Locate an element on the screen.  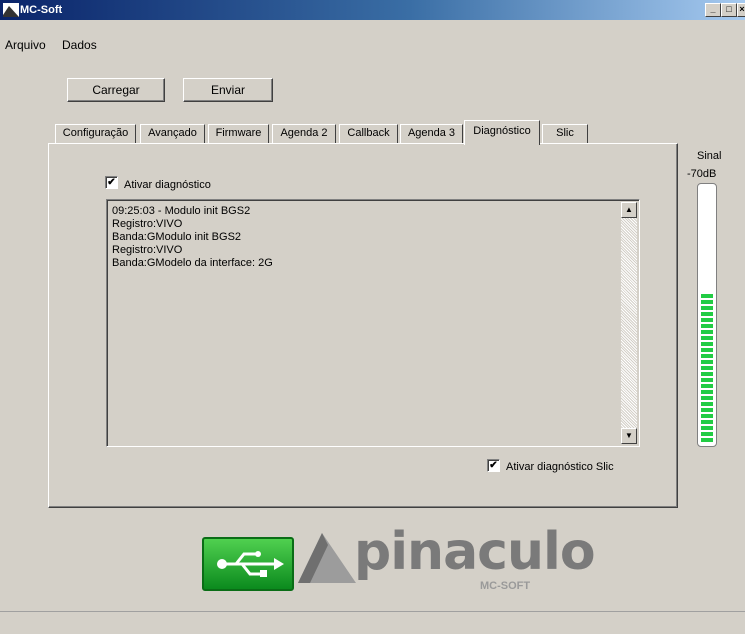
enable-slic-diagnostics-checkbox: ✔ is located at coordinates (493, 465).